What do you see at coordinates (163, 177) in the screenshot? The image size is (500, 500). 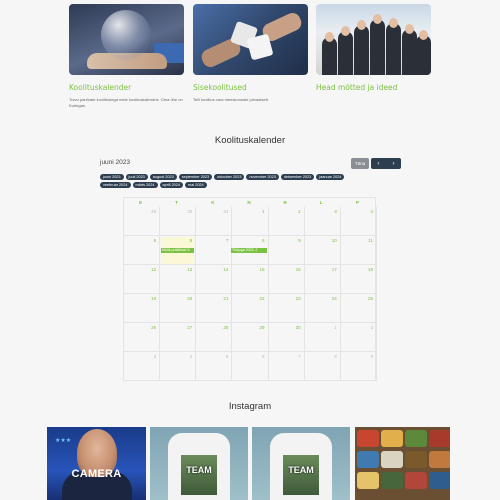 I see `month-chip: august 2023` at bounding box center [163, 177].